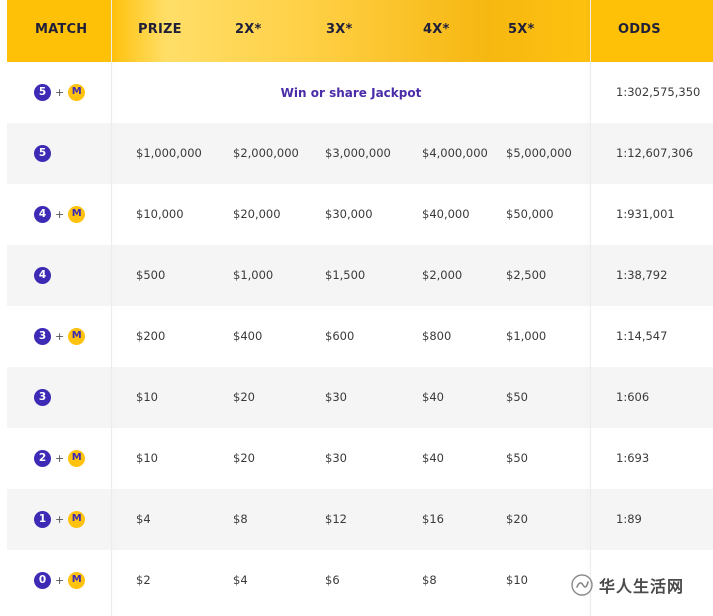 The image size is (713, 616). Describe the element at coordinates (360, 397) in the screenshot. I see `table-row: 3 $10 $20 $30 $40 $50 1:606` at that location.